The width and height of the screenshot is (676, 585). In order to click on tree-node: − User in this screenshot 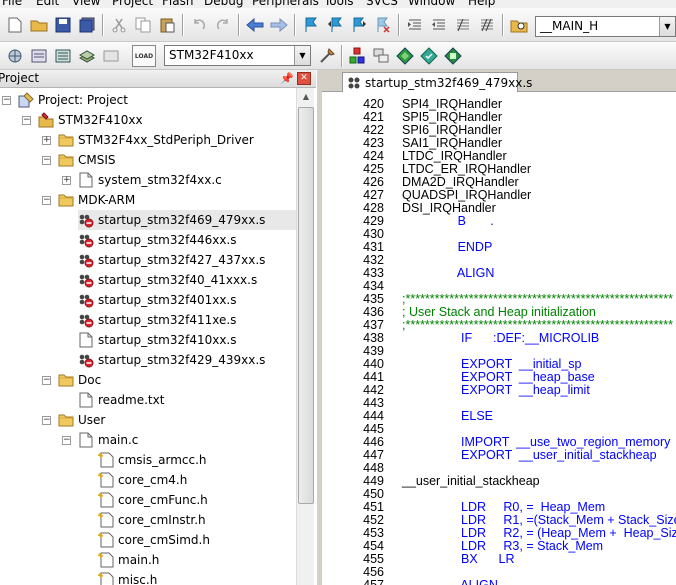, I will do `click(169, 420)`.